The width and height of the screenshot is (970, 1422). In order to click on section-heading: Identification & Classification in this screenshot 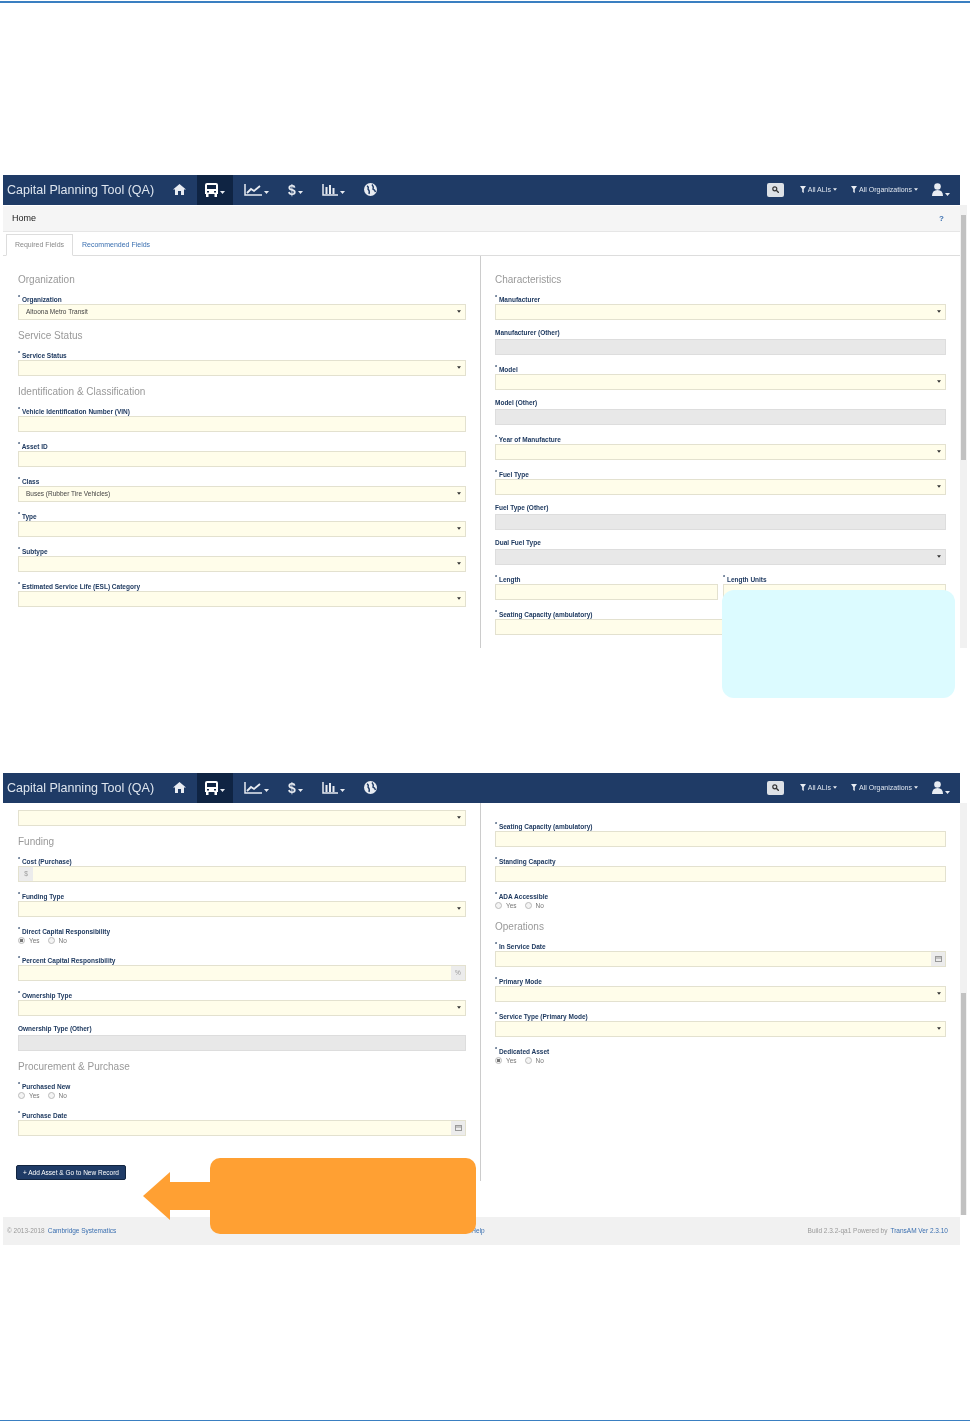, I will do `click(82, 391)`.